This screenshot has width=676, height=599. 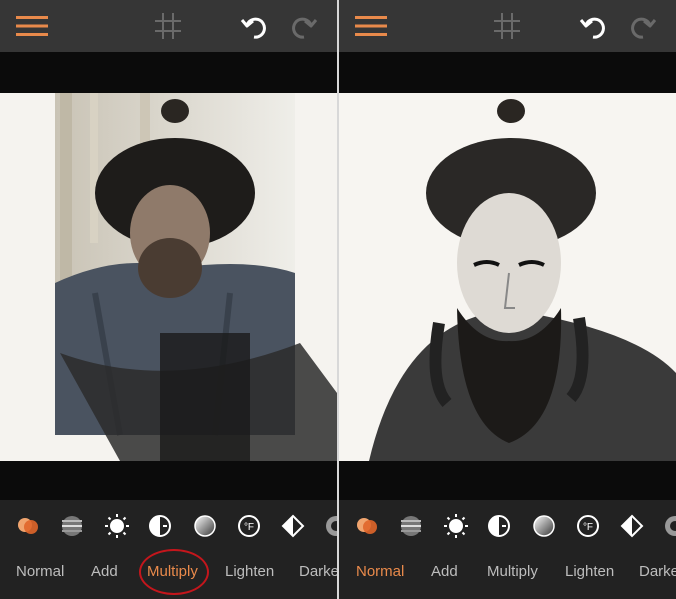 What do you see at coordinates (512, 571) in the screenshot?
I see `mode-multiply: Multiply` at bounding box center [512, 571].